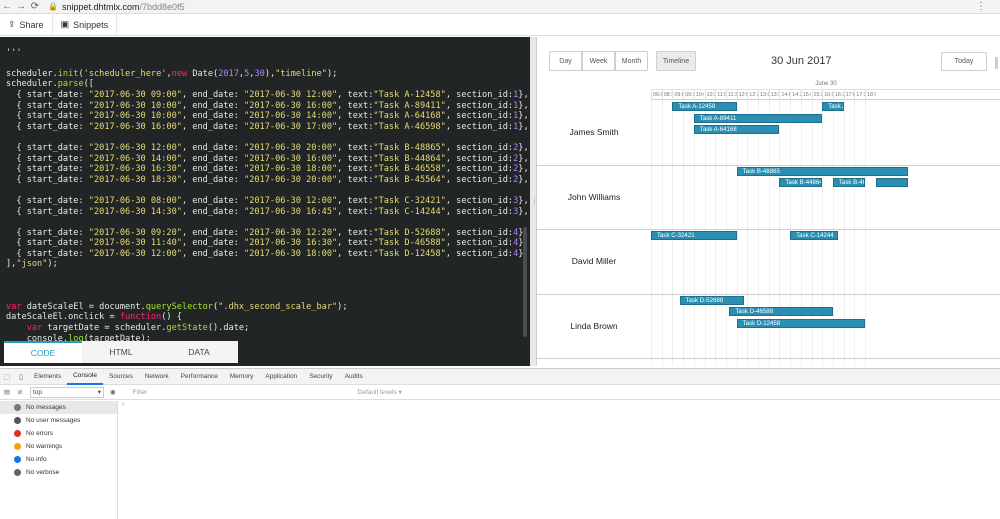 The image size is (1000, 519). Describe the element at coordinates (281, 377) in the screenshot. I see `devtools-tab-application: Application` at that location.